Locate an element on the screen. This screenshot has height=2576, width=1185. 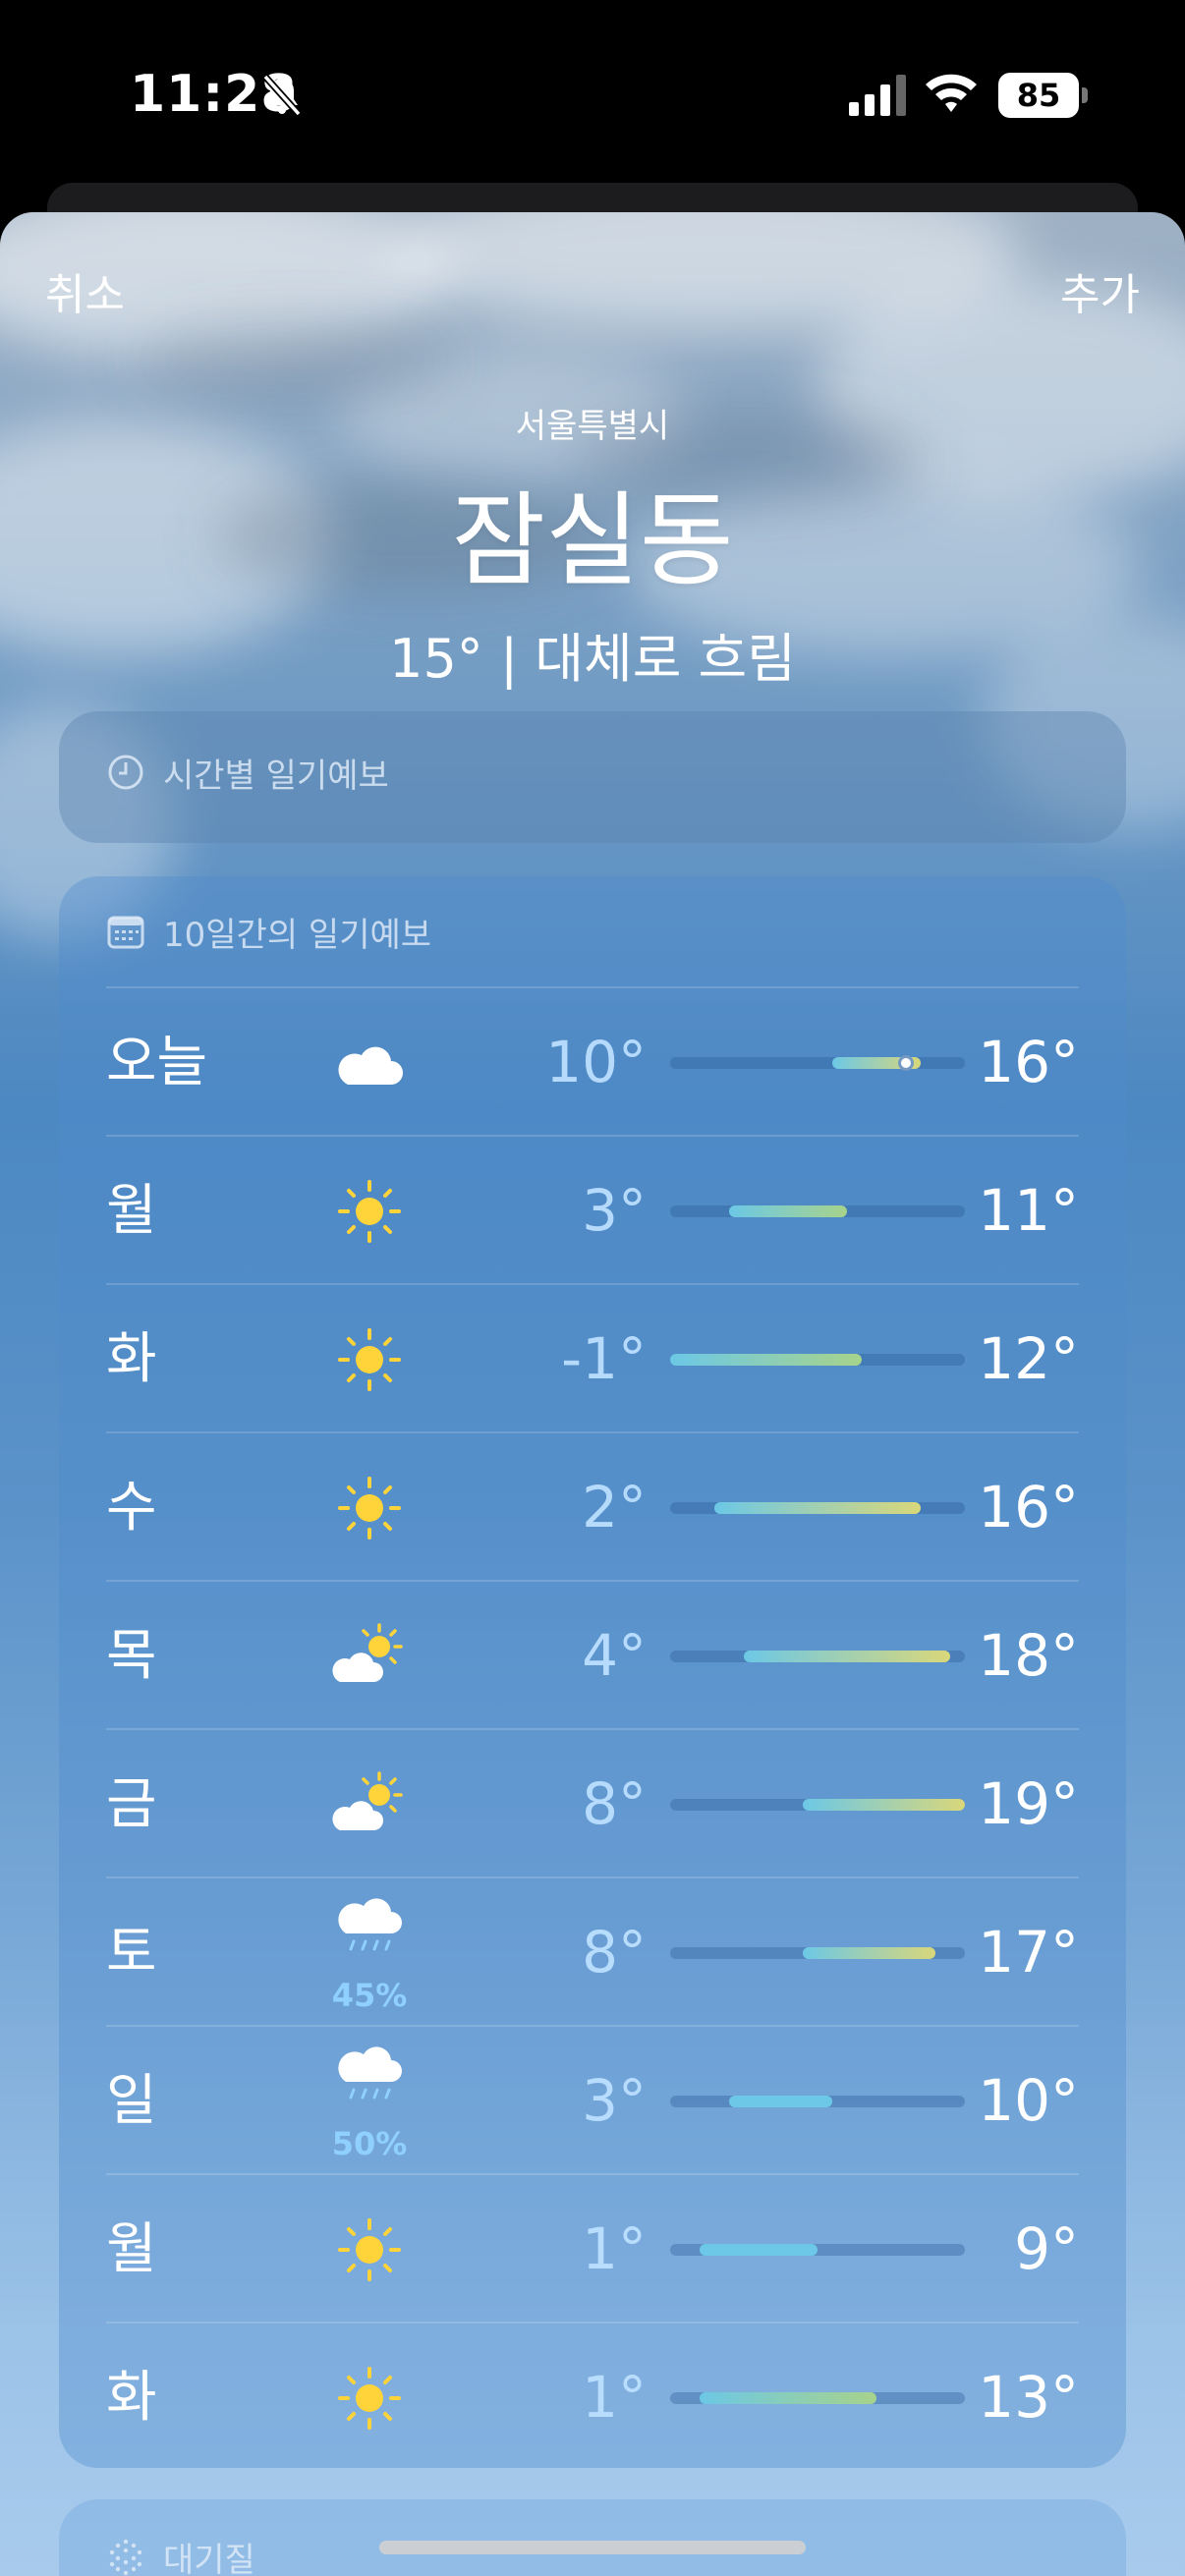
status-bar: 11:28 85 is located at coordinates (592, 98).